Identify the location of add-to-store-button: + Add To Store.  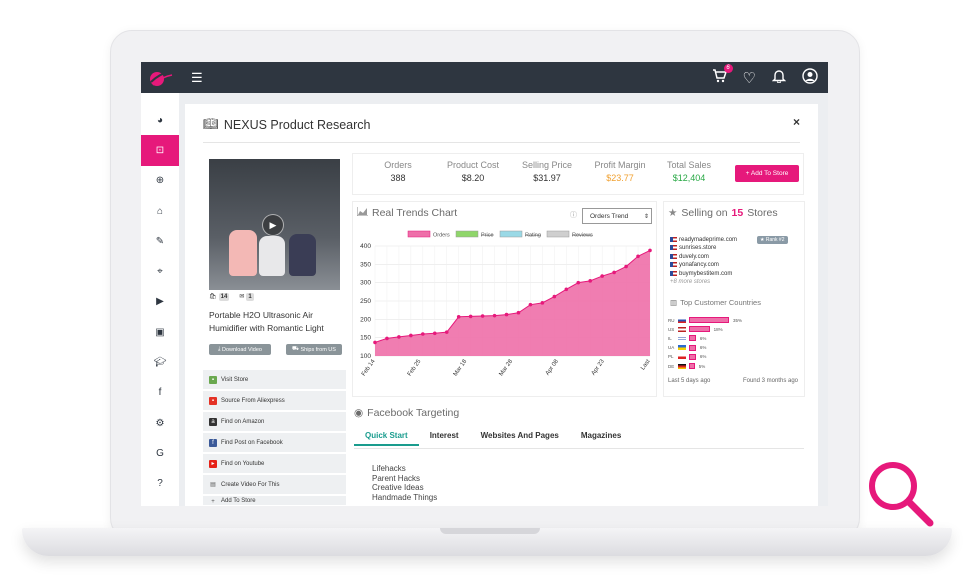
(767, 173).